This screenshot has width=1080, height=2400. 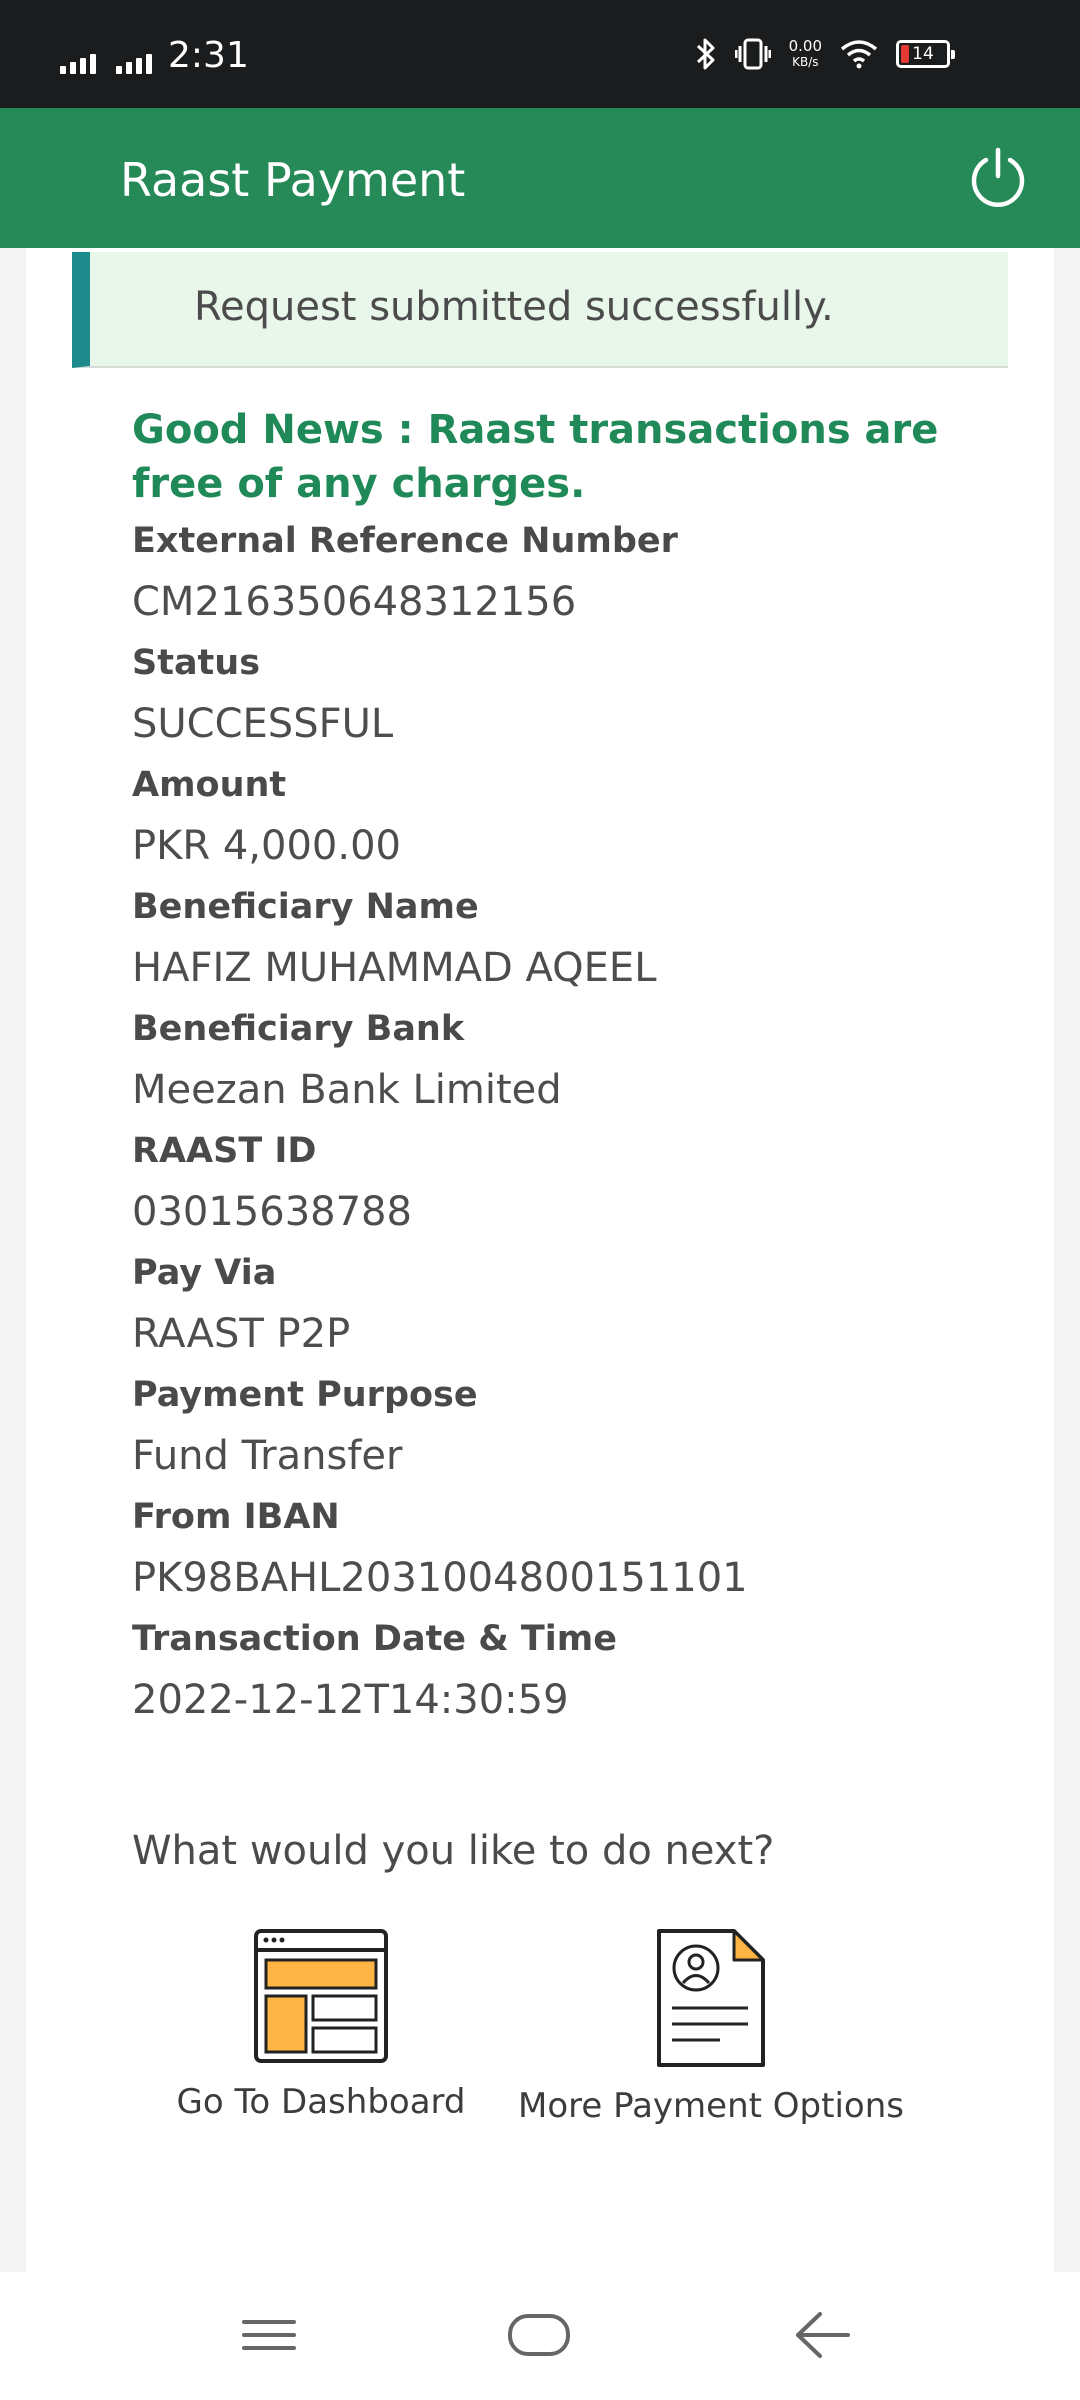 What do you see at coordinates (540, 54) in the screenshot?
I see `status-bar: 2:31 0.00 KB/s 14` at bounding box center [540, 54].